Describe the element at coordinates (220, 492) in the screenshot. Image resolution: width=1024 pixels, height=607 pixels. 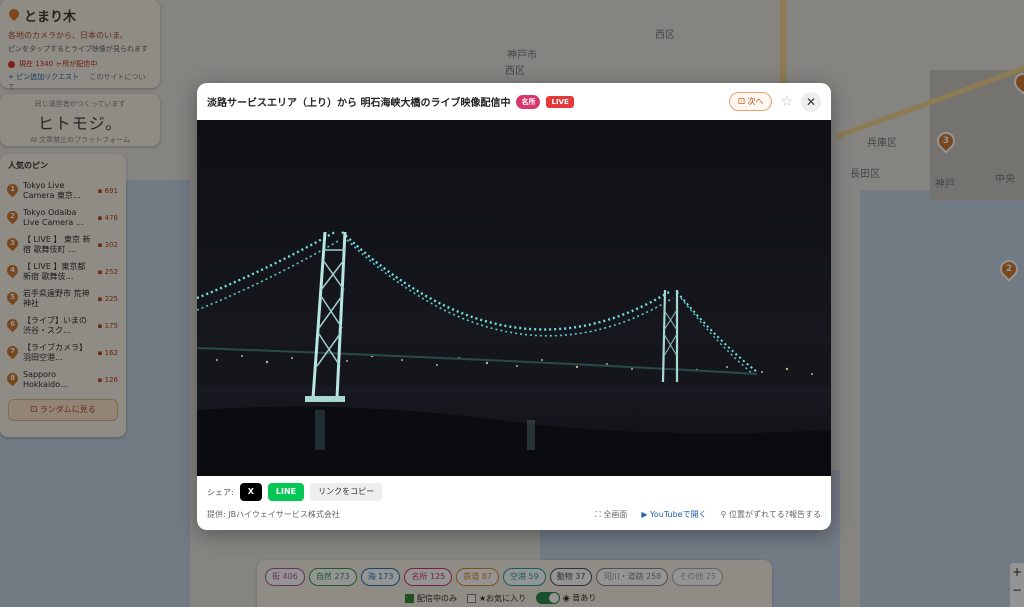
I see `share-label: シェア:` at that location.